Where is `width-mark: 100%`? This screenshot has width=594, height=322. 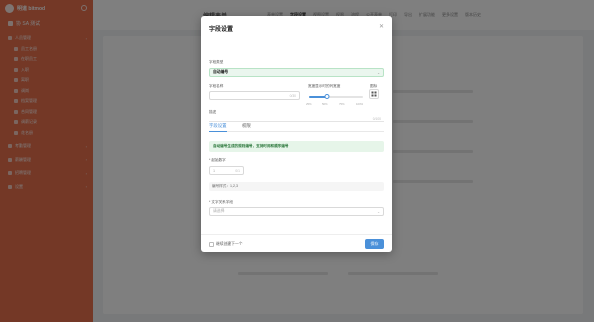 width-mark: 100% is located at coordinates (360, 104).